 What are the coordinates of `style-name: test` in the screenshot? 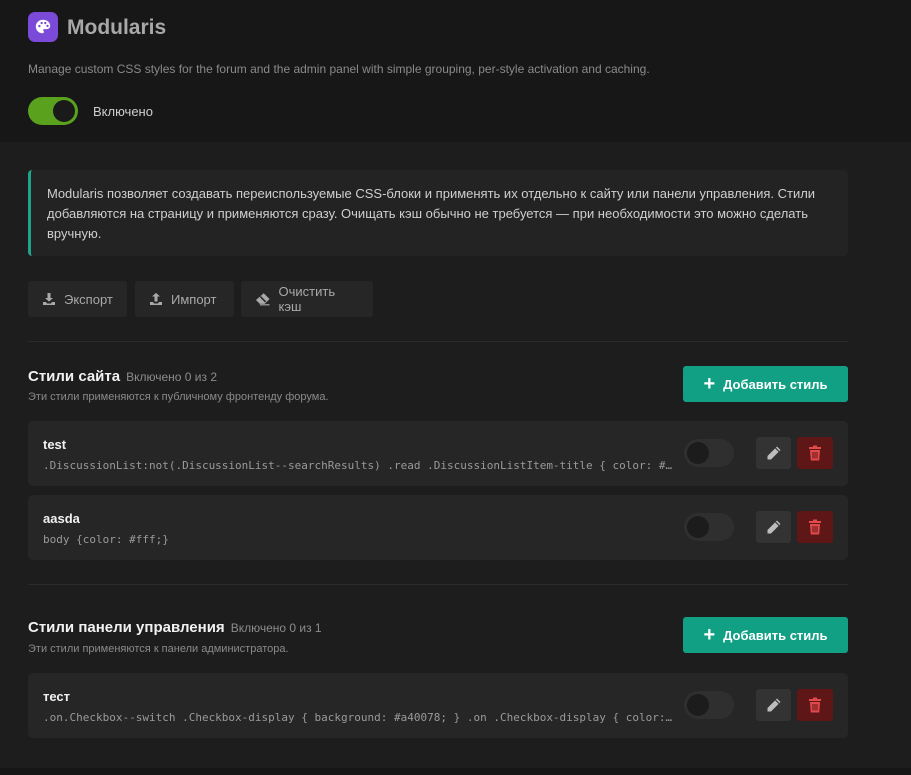 It's located at (55, 444).